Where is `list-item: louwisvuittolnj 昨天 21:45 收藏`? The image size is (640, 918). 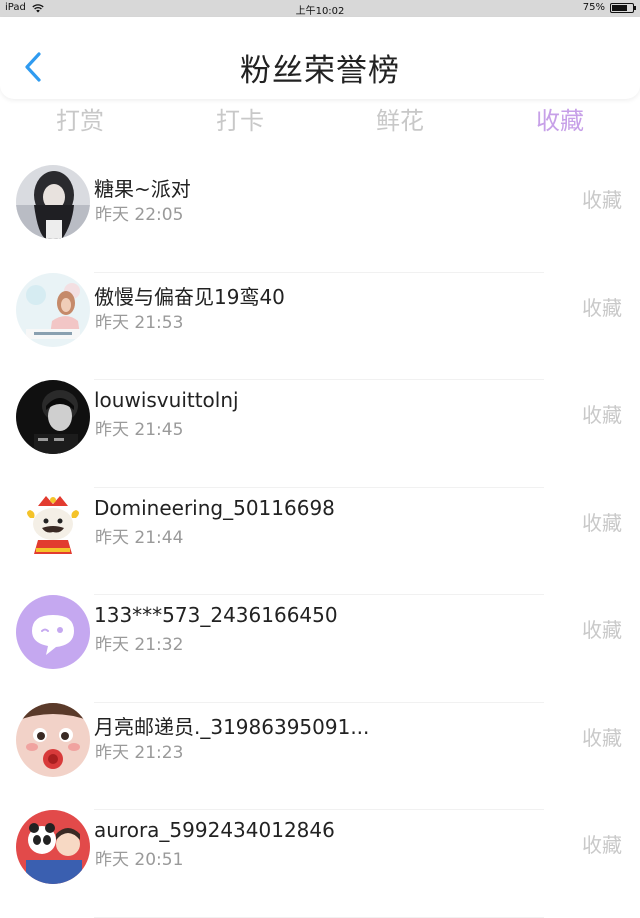
list-item: louwisvuittolnj 昨天 21:45 收藏 is located at coordinates (320, 434).